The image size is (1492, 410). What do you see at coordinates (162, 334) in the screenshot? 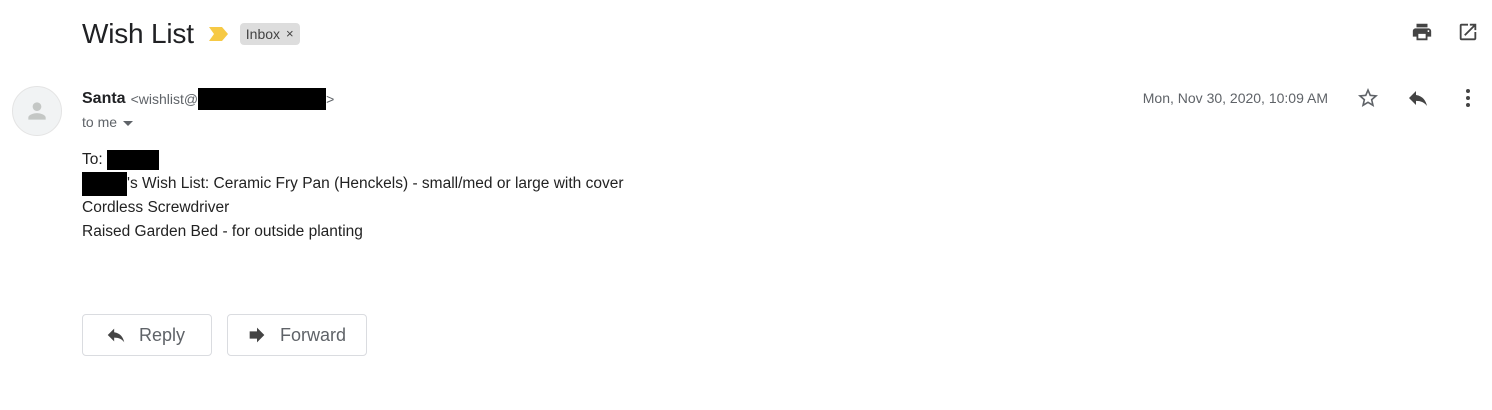
I see `reply-button-label: Reply` at bounding box center [162, 334].